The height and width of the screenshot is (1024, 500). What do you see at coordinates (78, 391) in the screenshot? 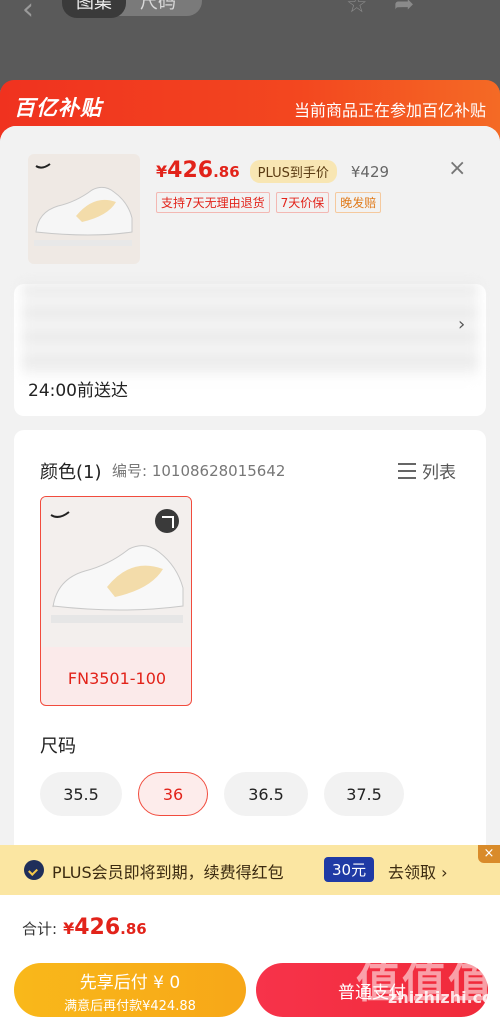
I see `delivery-time: 24:00前送达` at bounding box center [78, 391].